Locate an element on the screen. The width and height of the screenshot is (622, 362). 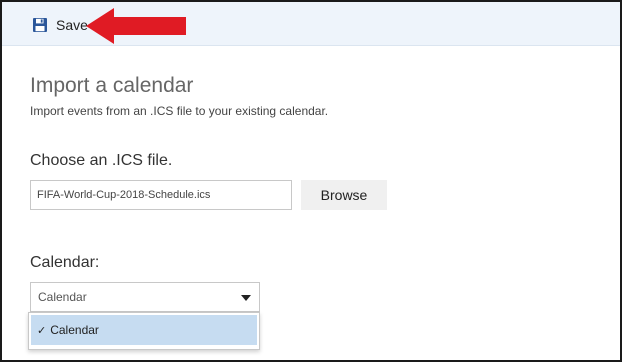
browse-button: Browse is located at coordinates (344, 195).